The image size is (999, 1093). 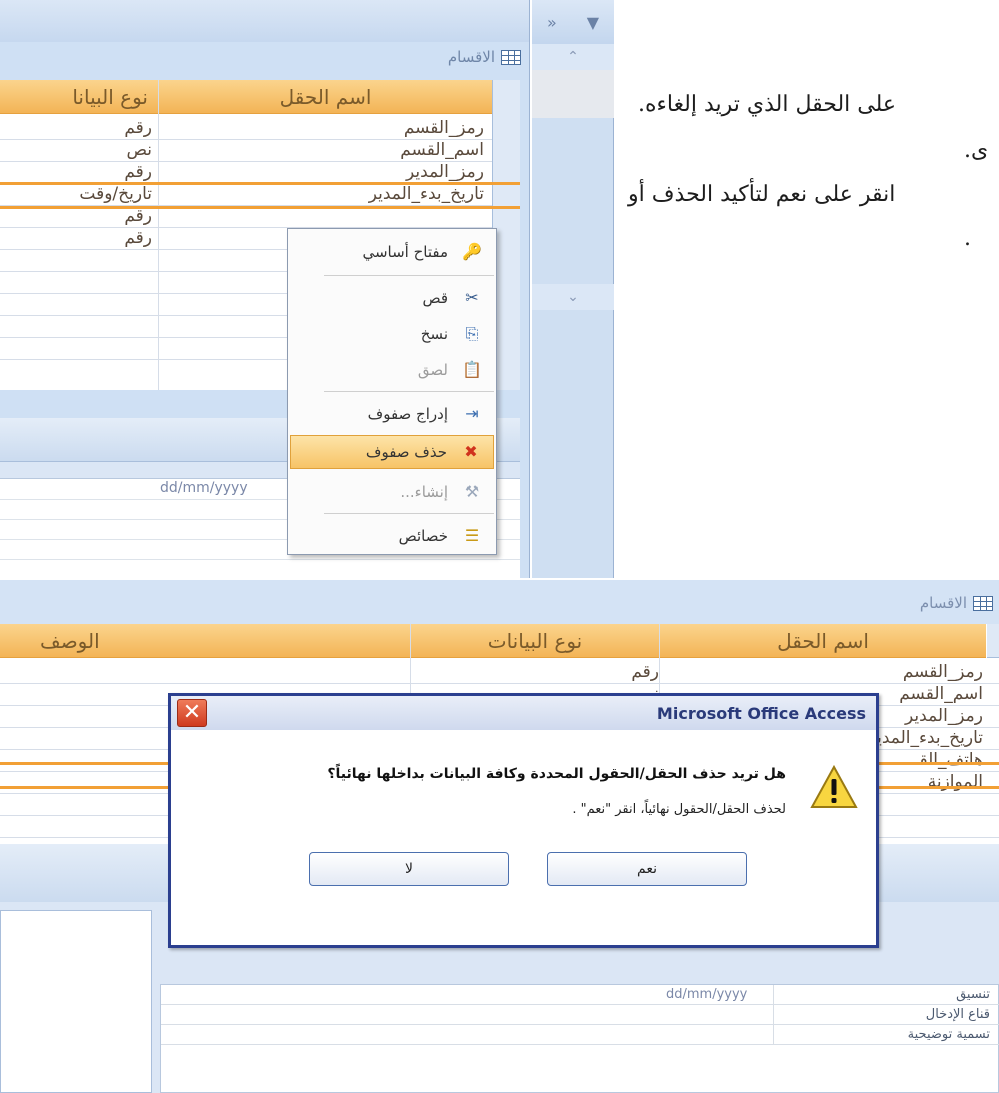 I want to click on table-row: رقم, so click(x=246, y=217).